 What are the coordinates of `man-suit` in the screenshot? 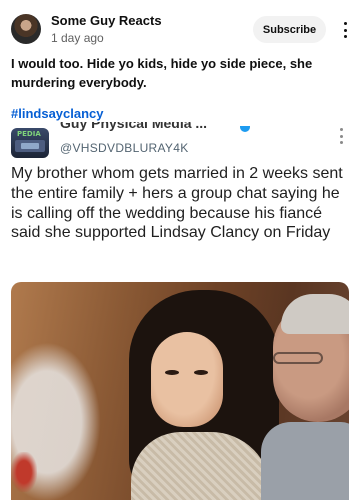 It's located at (305, 461).